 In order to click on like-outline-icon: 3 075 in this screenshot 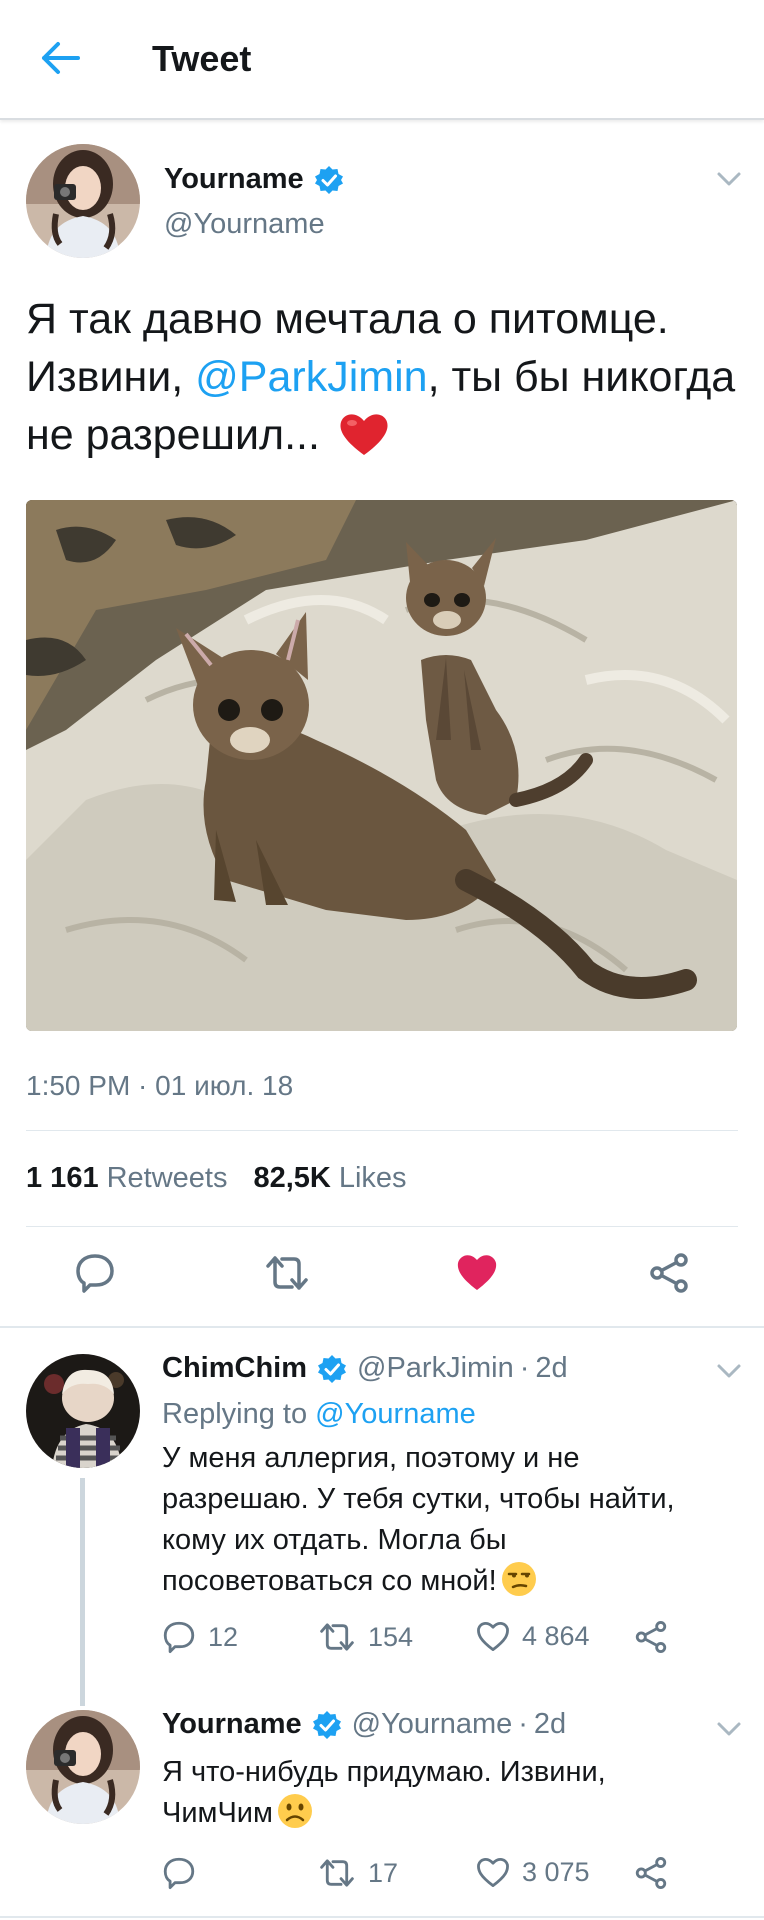, I will do `click(533, 1872)`.